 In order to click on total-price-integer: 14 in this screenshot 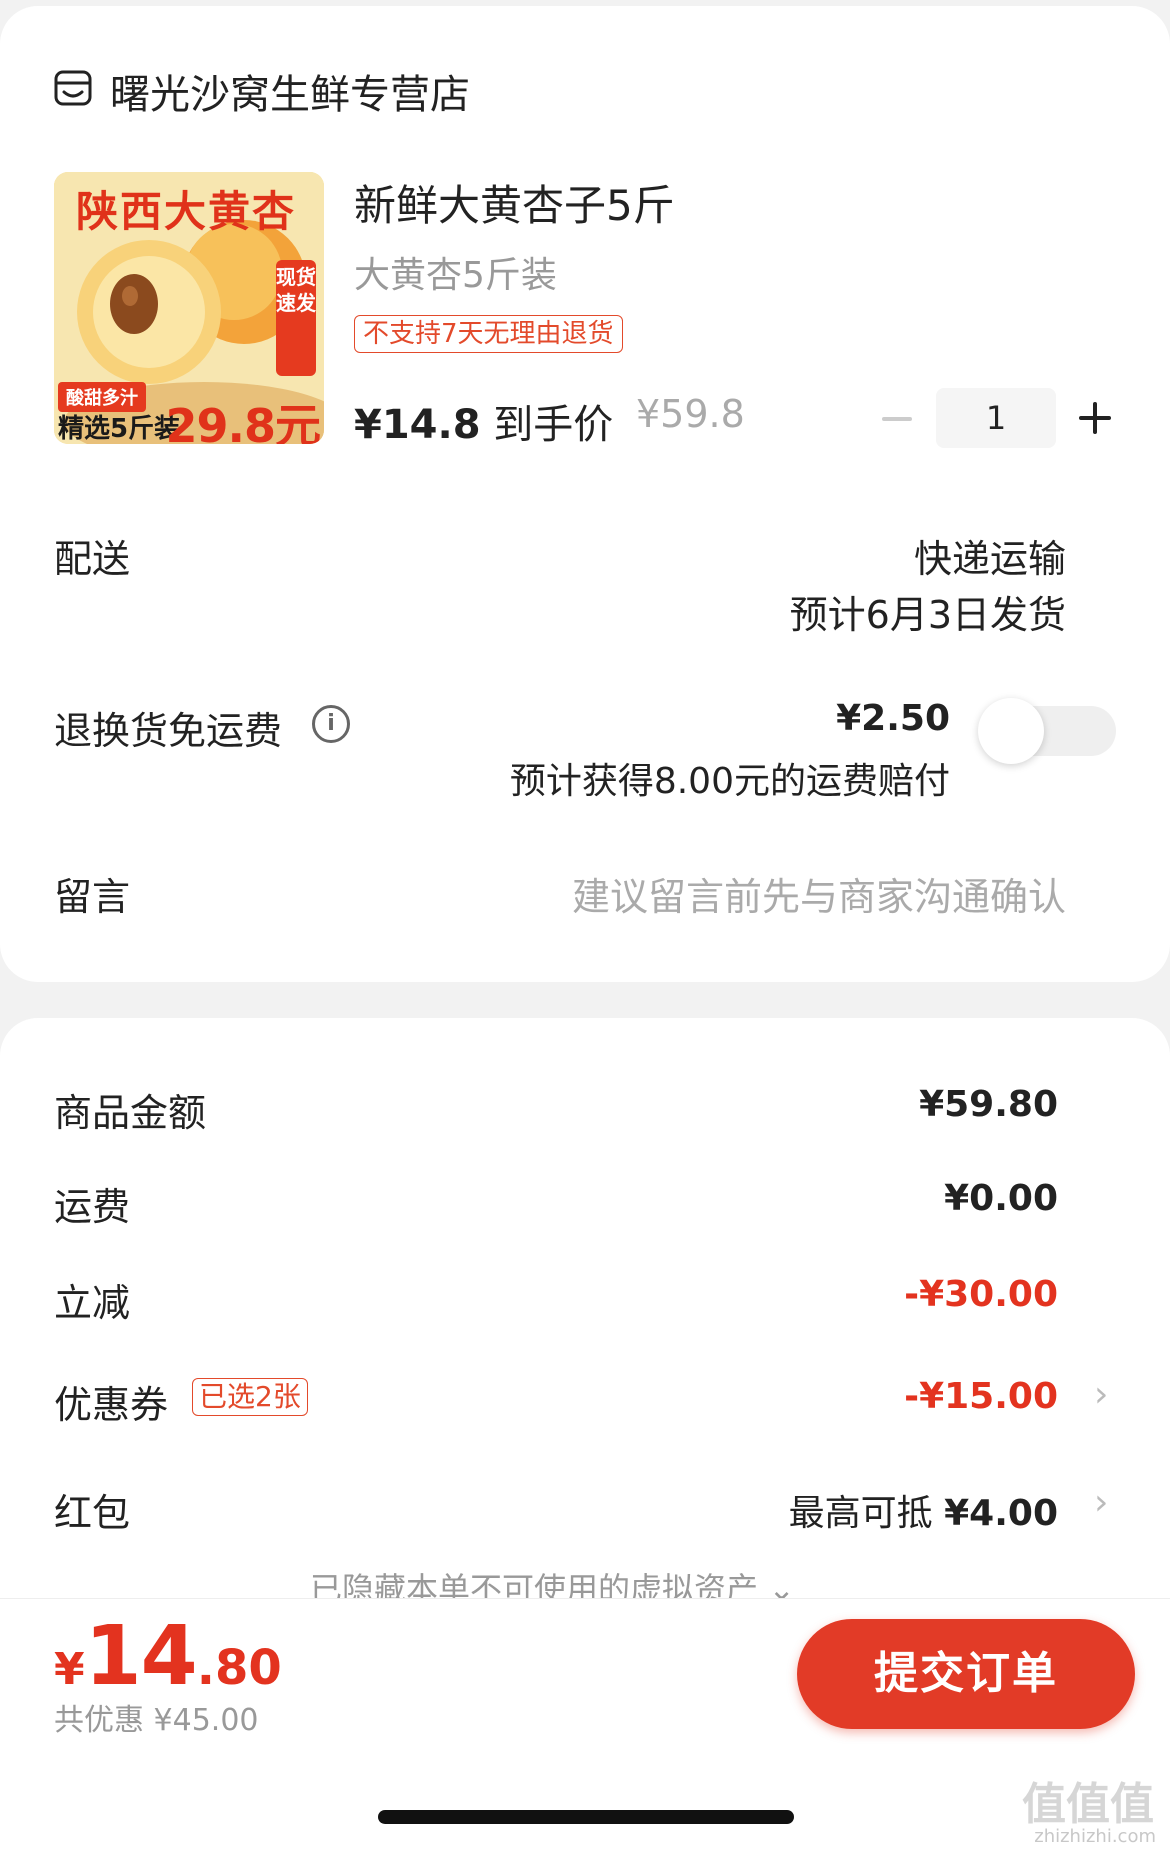, I will do `click(141, 1656)`.